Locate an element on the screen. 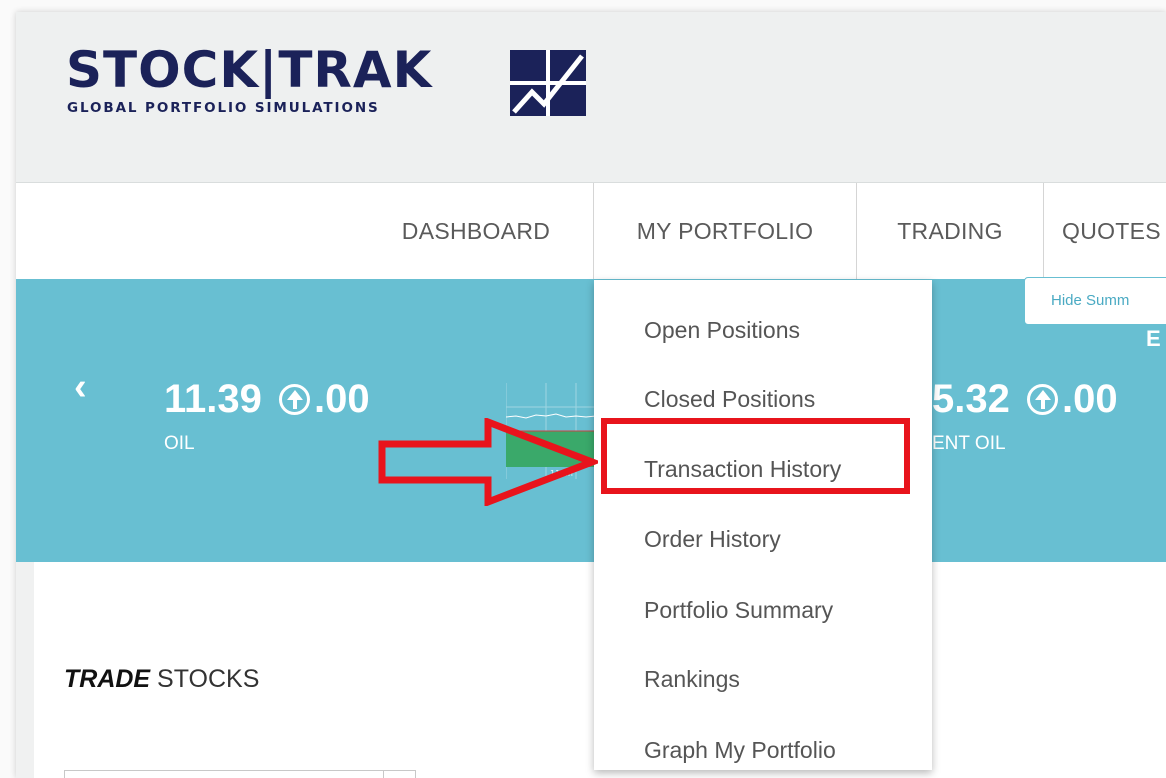 The height and width of the screenshot is (778, 1166). menu-item-transaction-history: Transaction History is located at coordinates (742, 469).